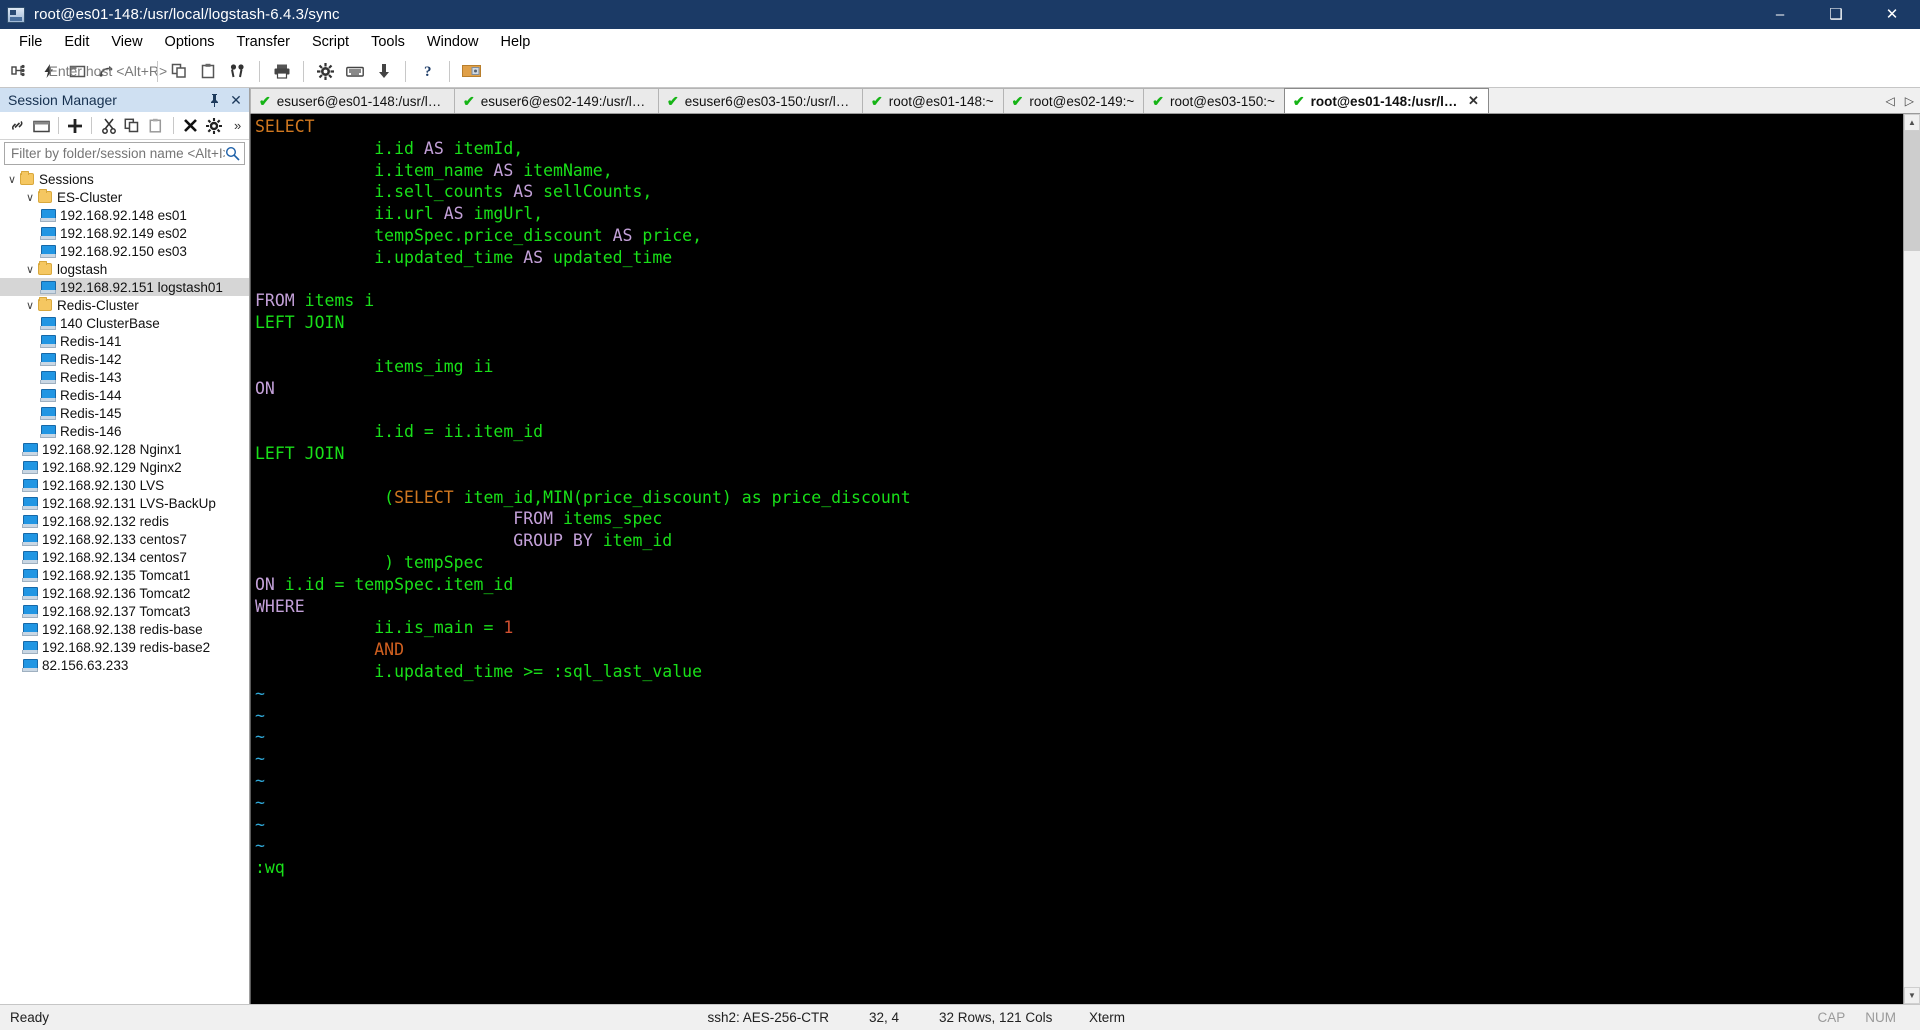 Image resolution: width=1920 pixels, height=1030 pixels. I want to click on connect-icon, so click(19, 71).